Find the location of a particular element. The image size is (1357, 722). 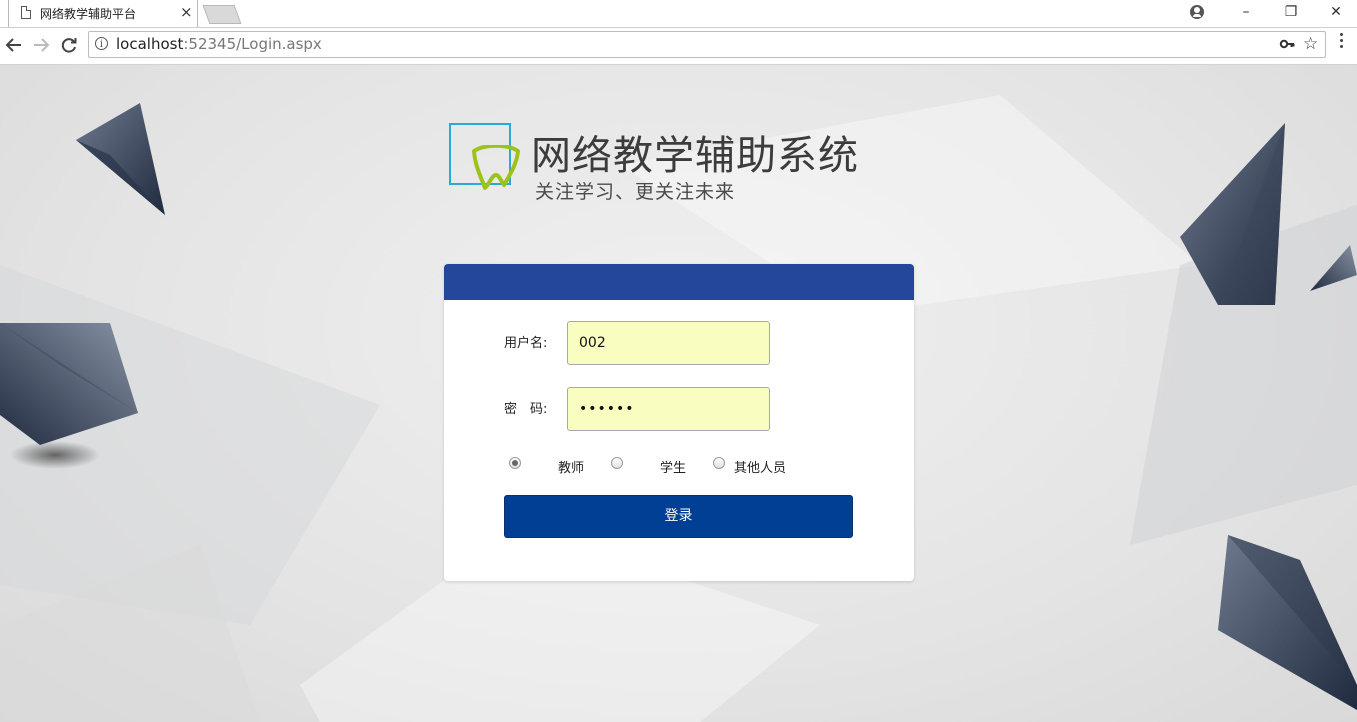

back-icon is located at coordinates (14, 45).